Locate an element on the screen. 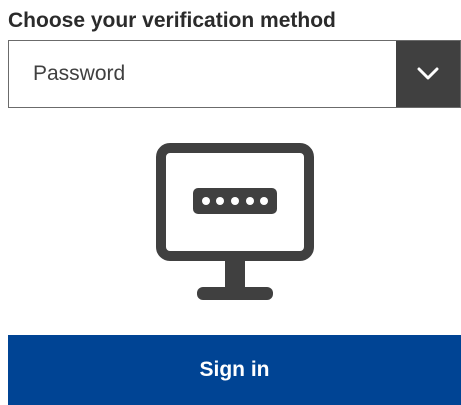  selected-method-value: Password is located at coordinates (79, 73).